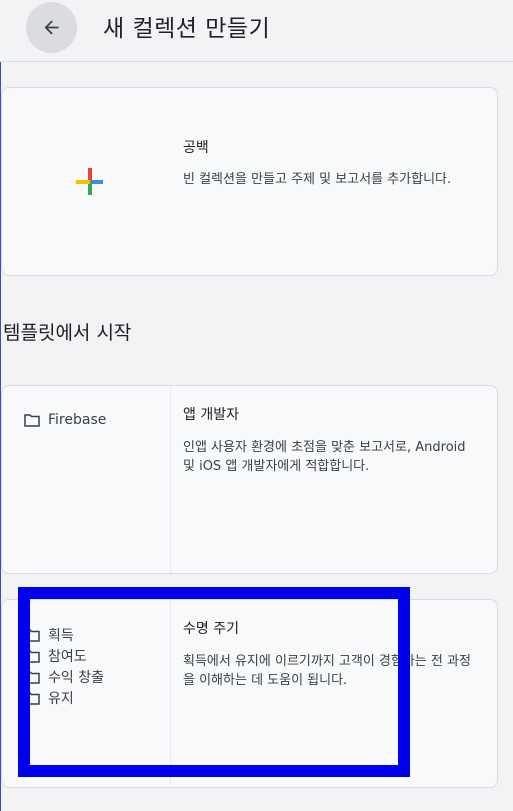  I want to click on folder-label: Firebase, so click(77, 420).